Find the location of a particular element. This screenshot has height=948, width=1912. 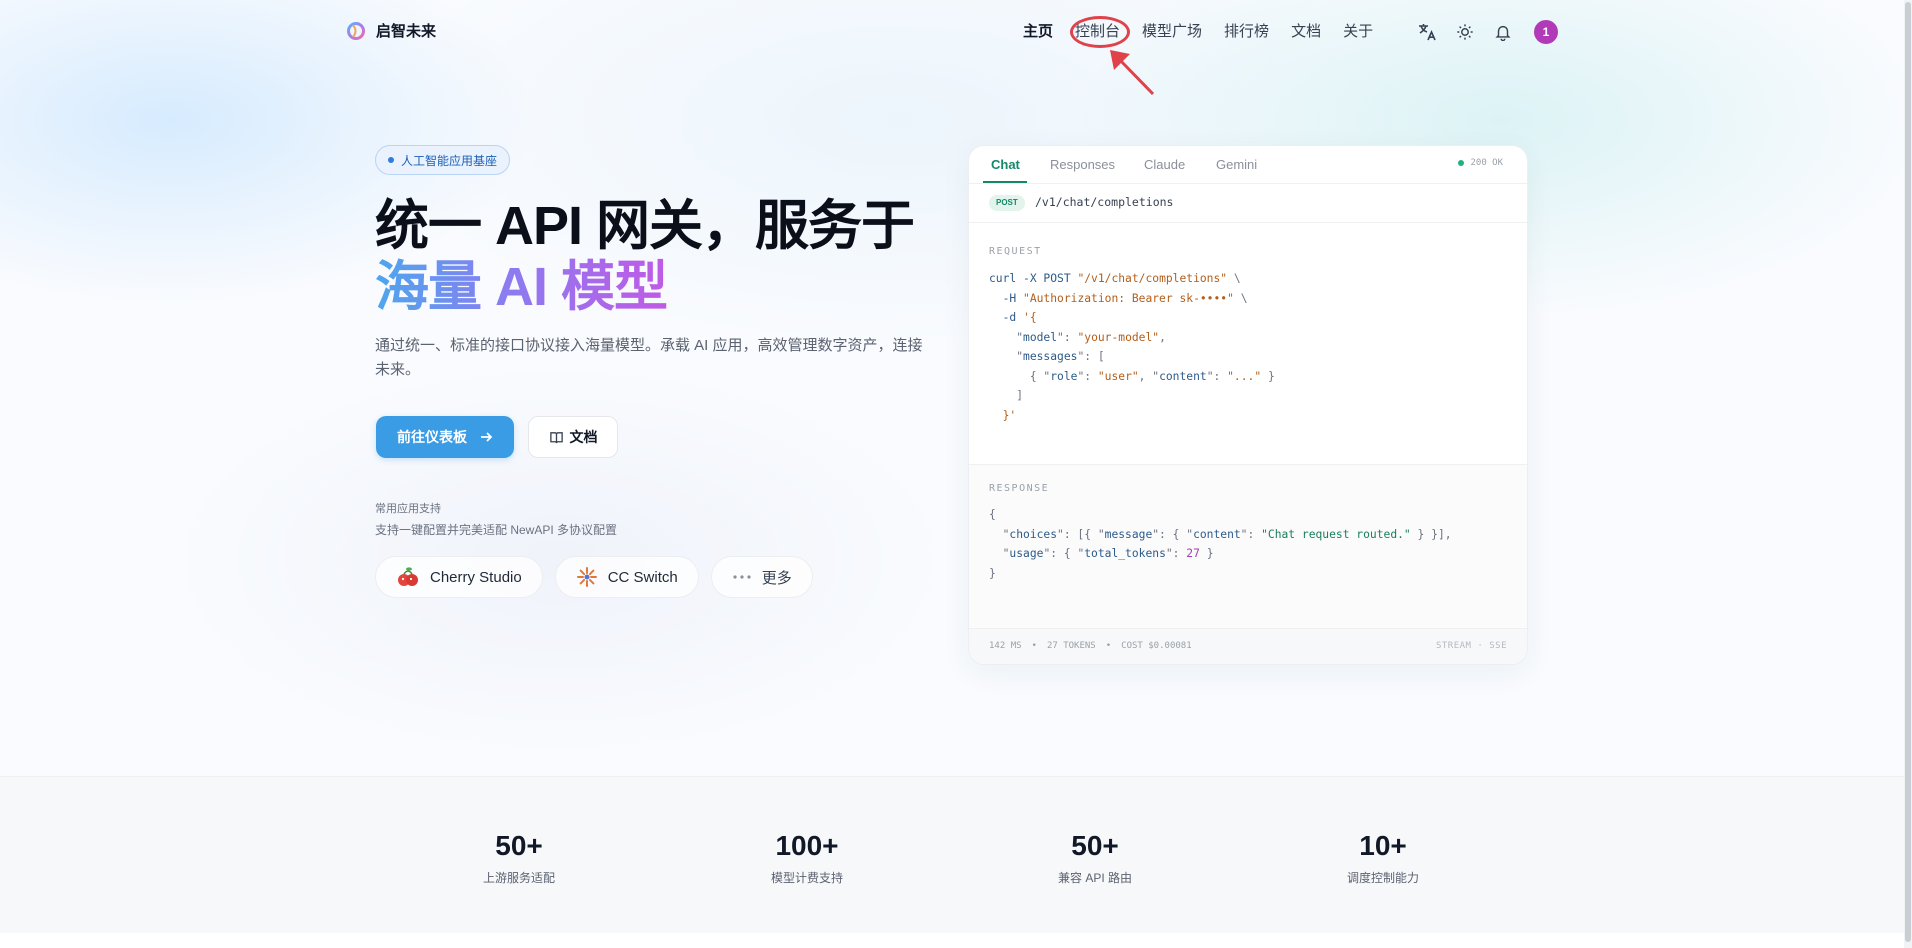

tokens-value: 27 is located at coordinates (1052, 646).